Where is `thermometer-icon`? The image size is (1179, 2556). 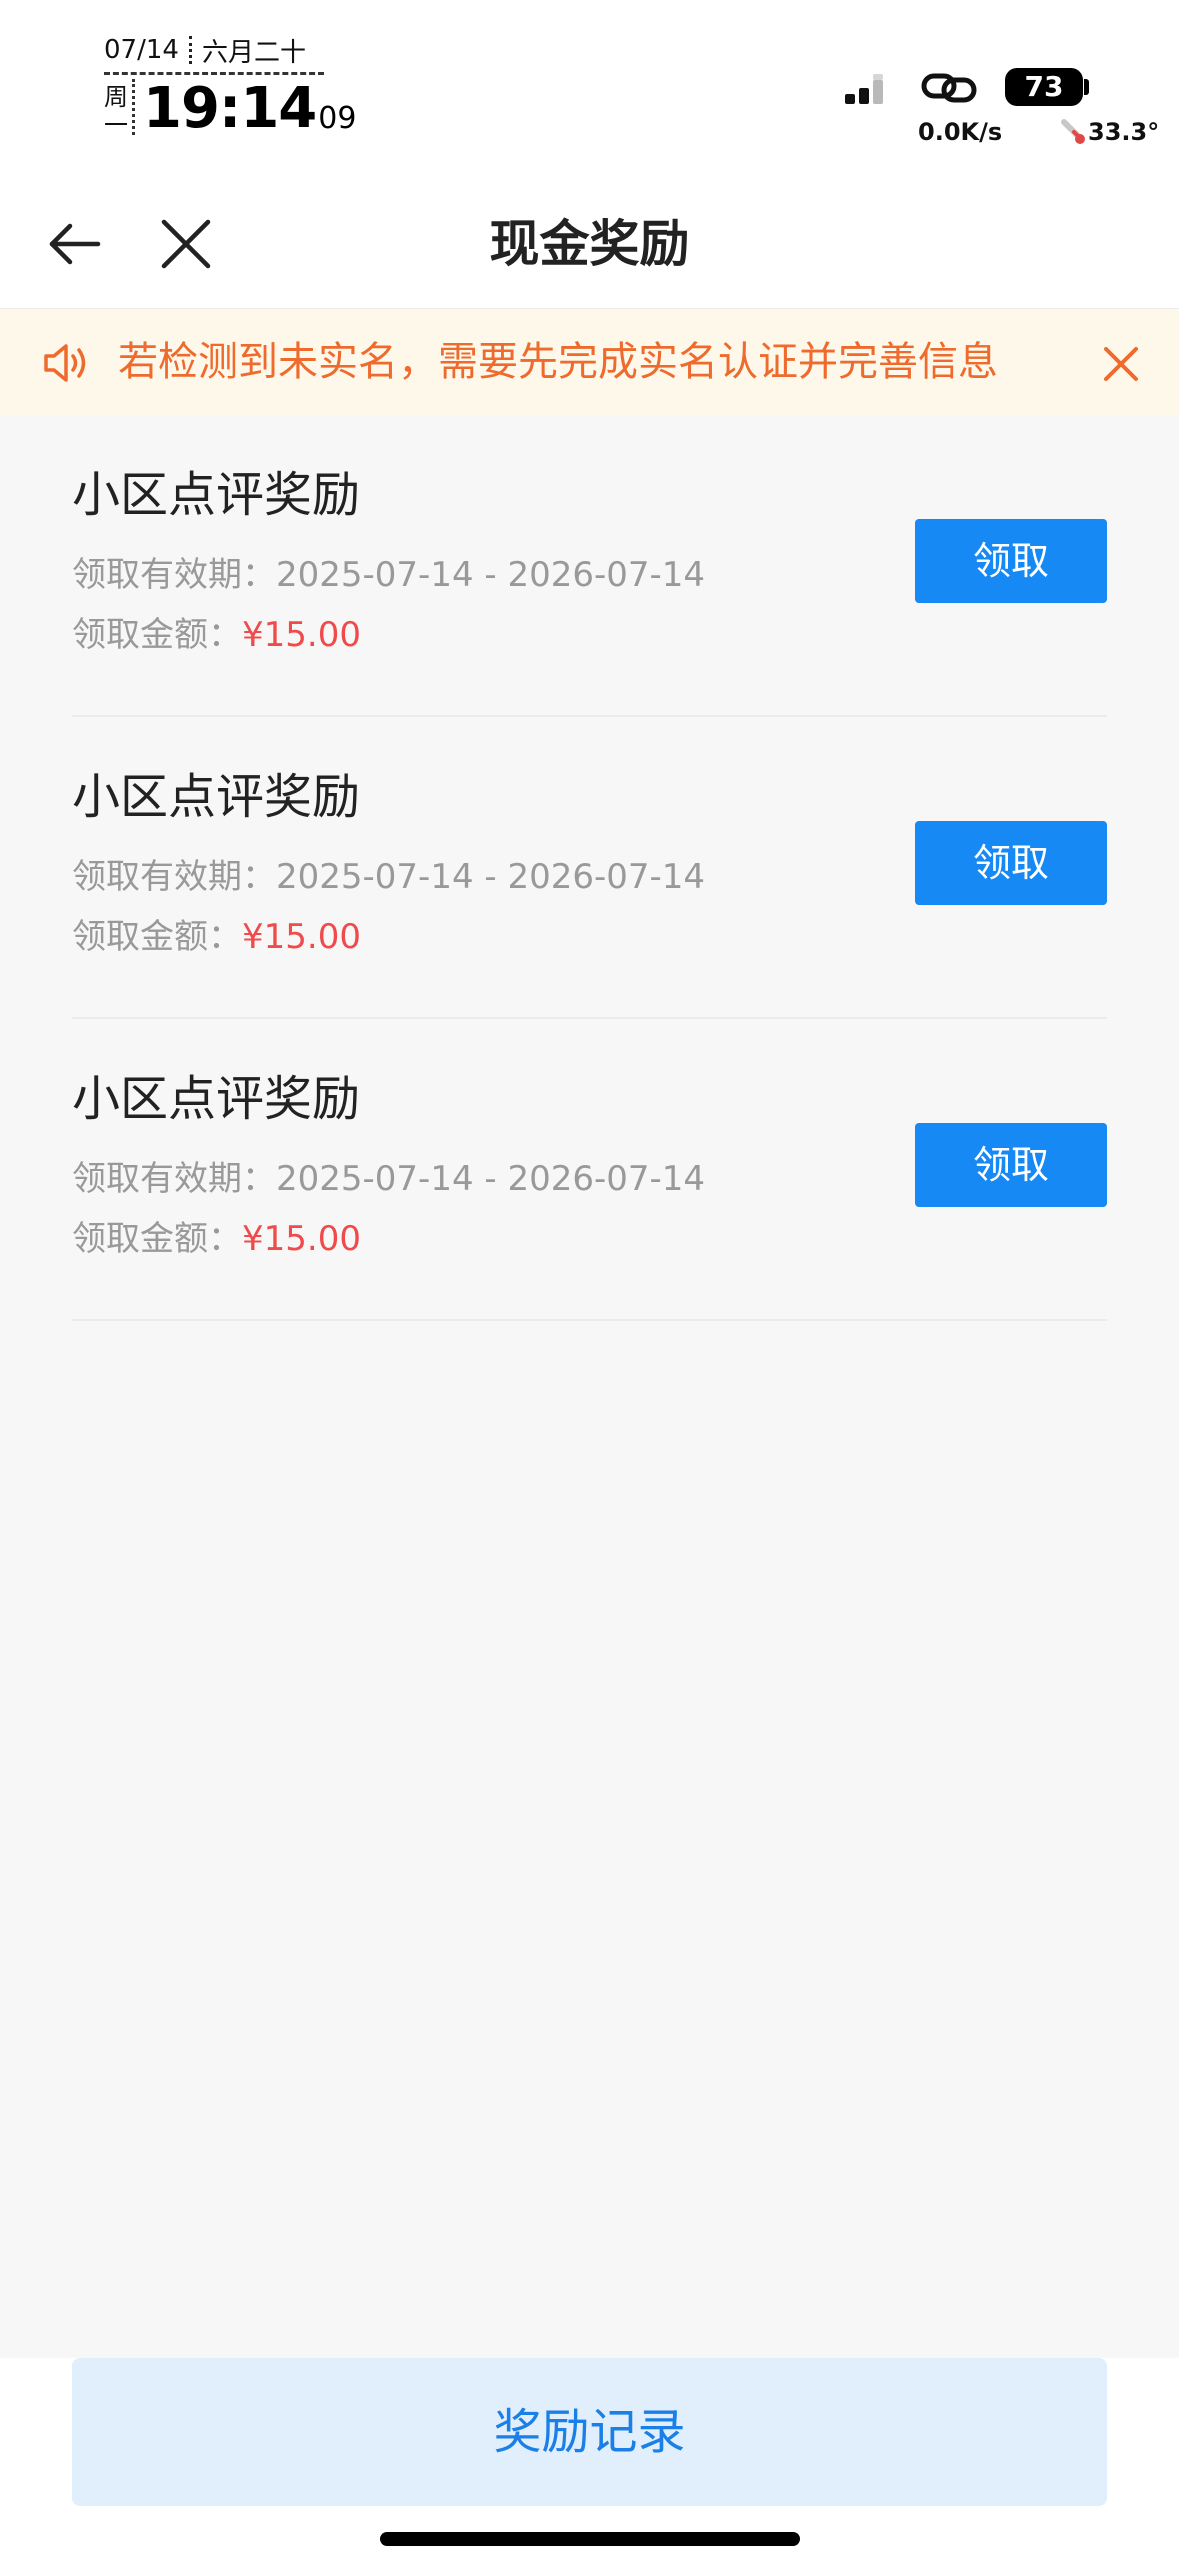 thermometer-icon is located at coordinates (1073, 131).